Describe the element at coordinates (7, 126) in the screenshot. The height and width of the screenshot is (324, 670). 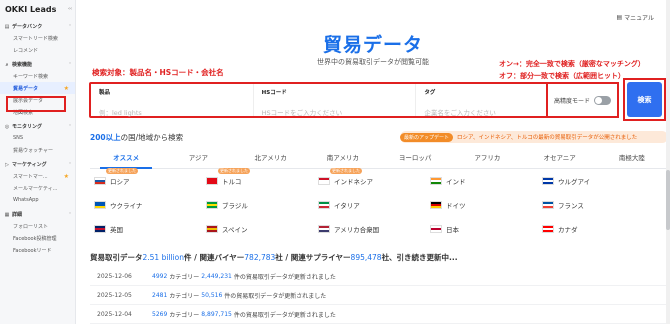
I see `monitor-icon: ◎` at that location.